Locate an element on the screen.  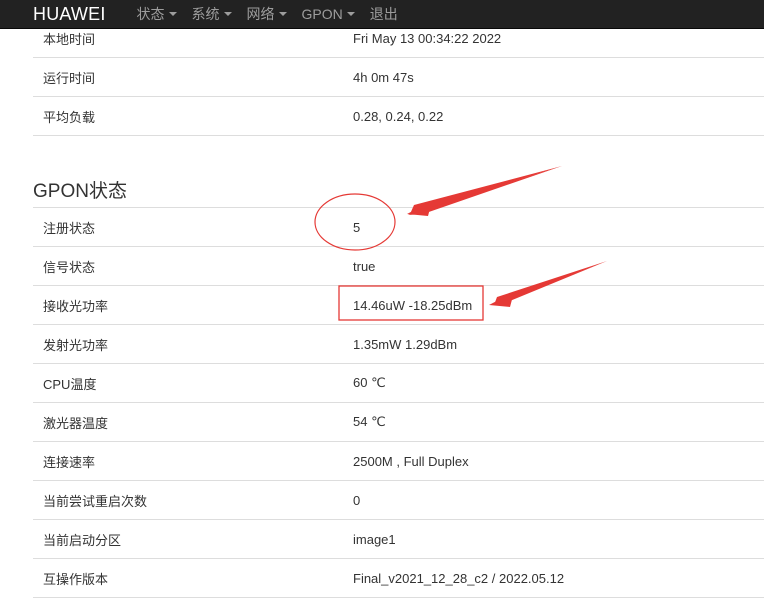
row-label: 当前启动分区 is located at coordinates (82, 540).